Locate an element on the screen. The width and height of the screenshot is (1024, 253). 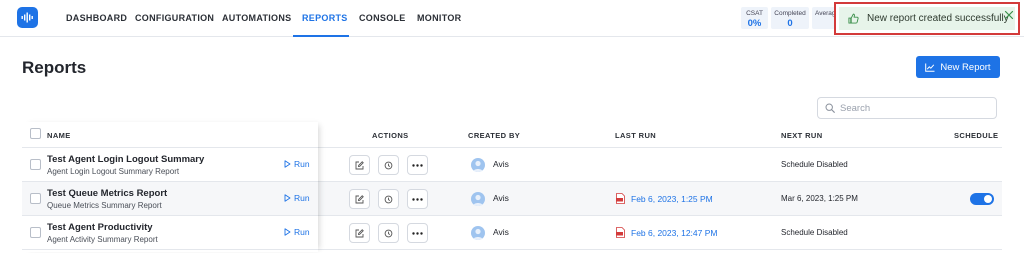
report-description: Queue Metrics Summary Report is located at coordinates (104, 205).